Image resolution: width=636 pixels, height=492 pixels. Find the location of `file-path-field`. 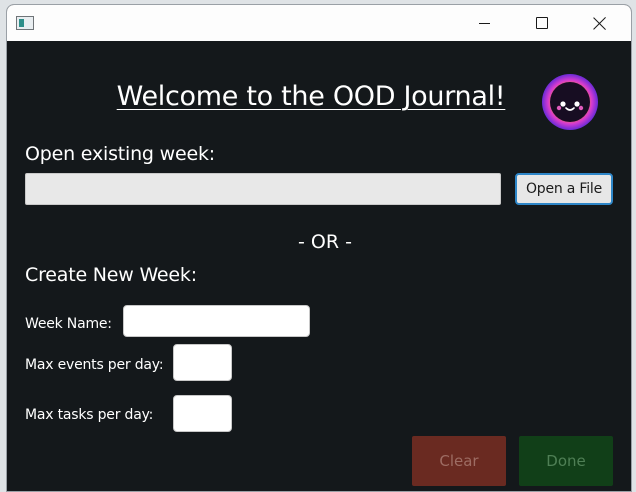

file-path-field is located at coordinates (263, 189).